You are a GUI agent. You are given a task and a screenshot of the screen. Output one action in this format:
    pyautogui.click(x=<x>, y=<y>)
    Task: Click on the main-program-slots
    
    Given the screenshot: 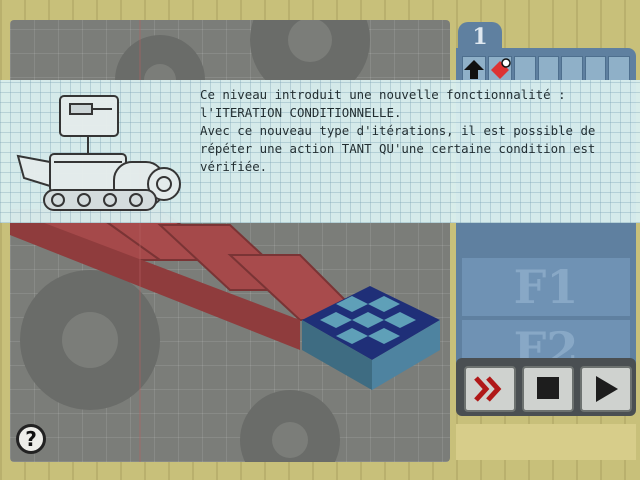 What is the action you would take?
    pyautogui.click(x=546, y=69)
    